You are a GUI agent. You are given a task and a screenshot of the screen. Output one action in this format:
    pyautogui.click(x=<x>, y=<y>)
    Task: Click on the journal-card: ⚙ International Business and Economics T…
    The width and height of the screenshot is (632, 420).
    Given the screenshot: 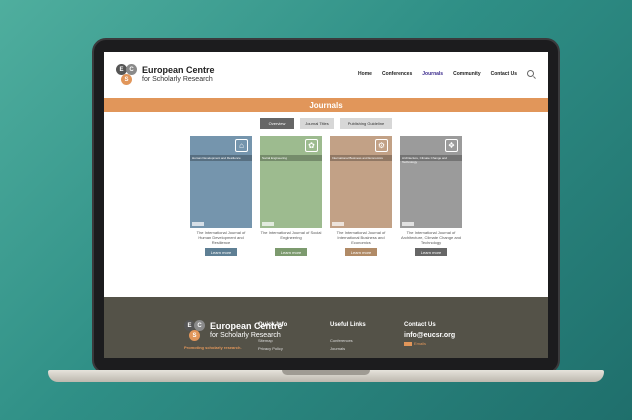 What is the action you would take?
    pyautogui.click(x=361, y=196)
    